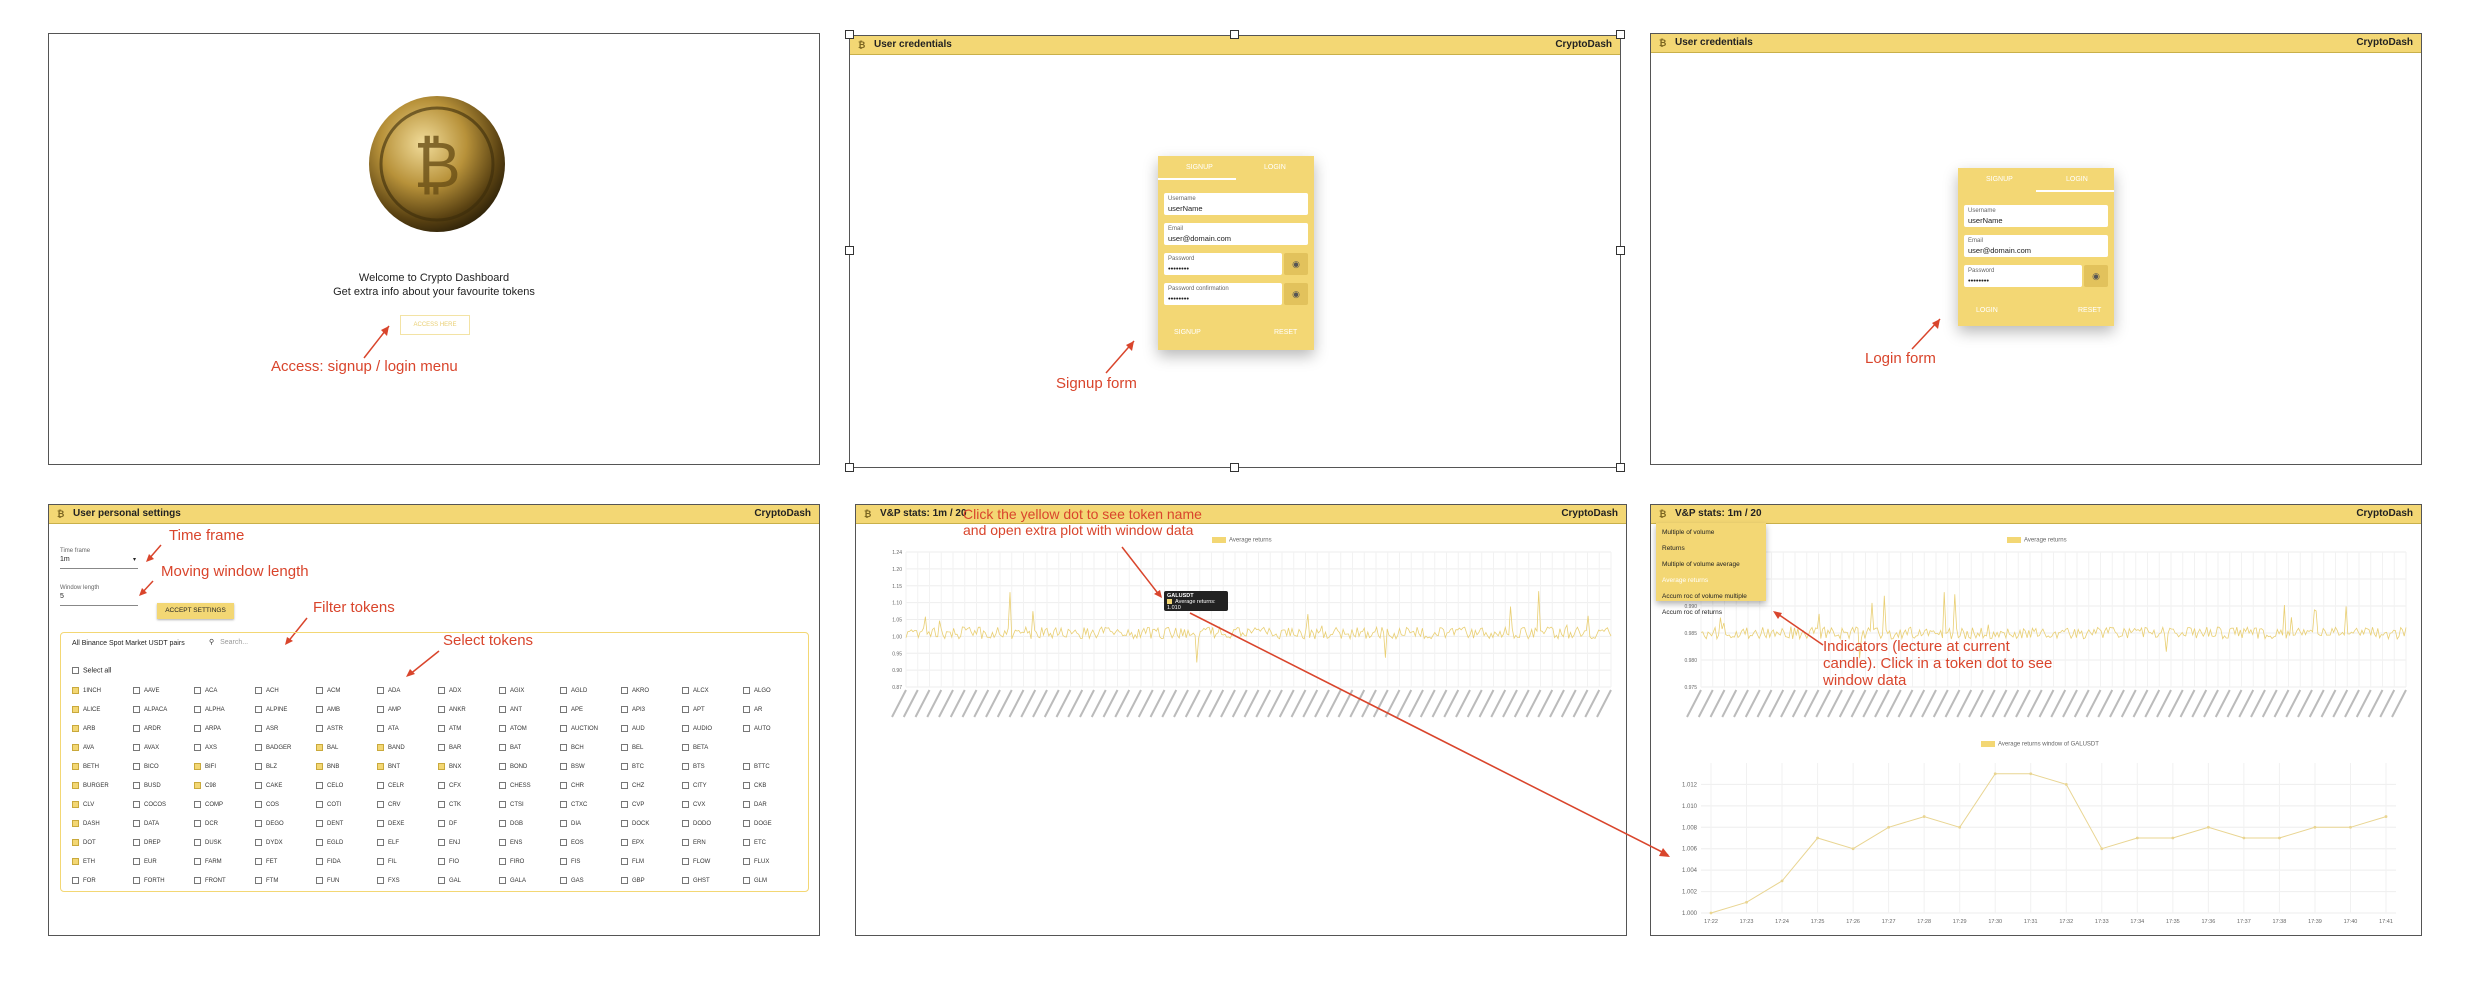 This screenshot has height=982, width=2466. What do you see at coordinates (149, 880) in the screenshot?
I see `token-checkbox: FORTH` at bounding box center [149, 880].